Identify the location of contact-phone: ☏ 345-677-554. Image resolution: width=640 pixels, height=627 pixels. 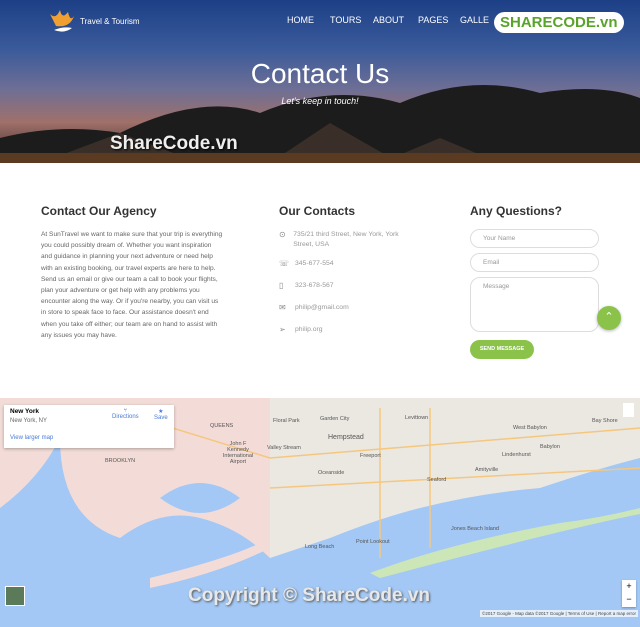
(306, 263).